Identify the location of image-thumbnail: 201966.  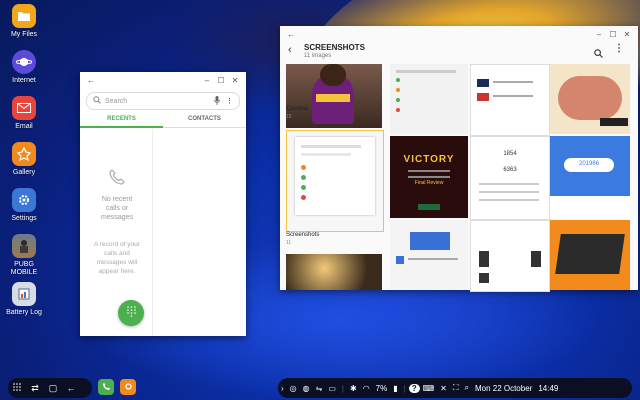
(590, 177).